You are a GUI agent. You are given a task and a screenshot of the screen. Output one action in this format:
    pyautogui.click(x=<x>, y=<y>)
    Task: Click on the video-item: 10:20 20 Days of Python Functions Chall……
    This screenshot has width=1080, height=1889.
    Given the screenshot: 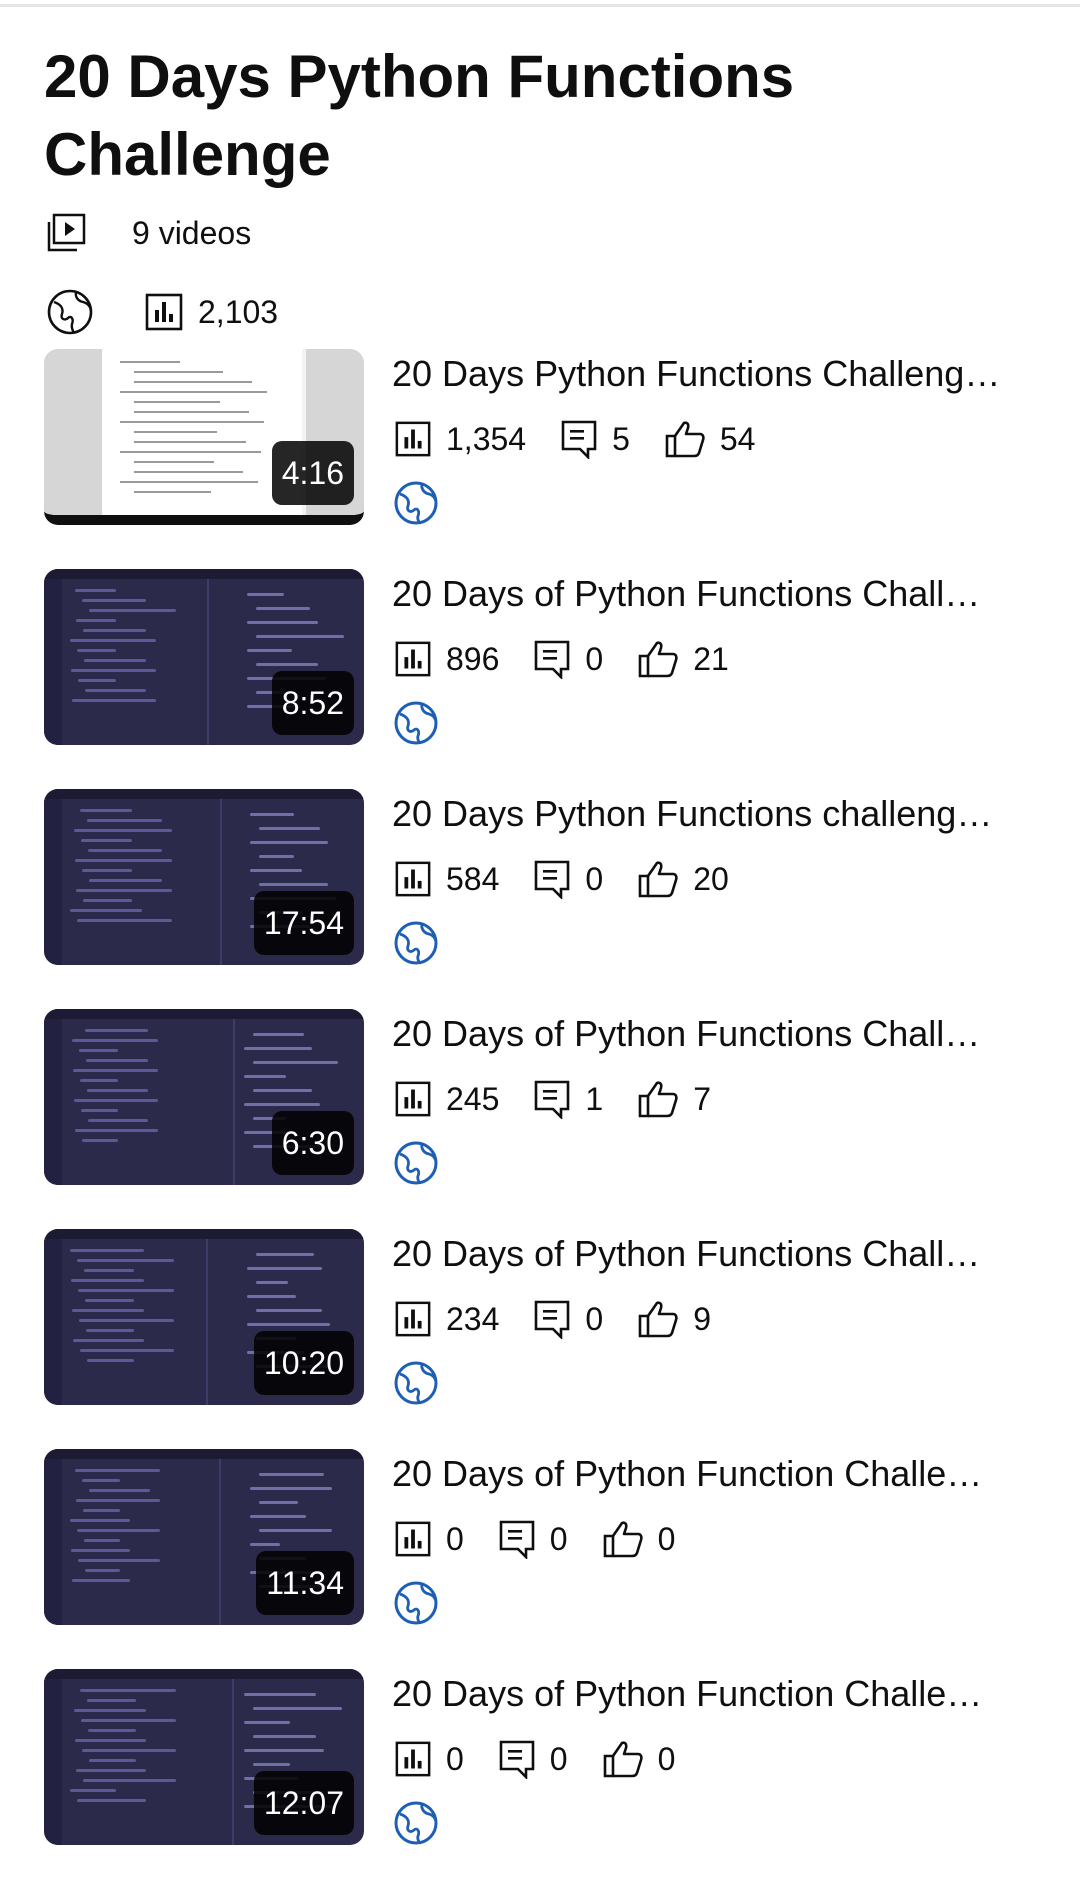 What is the action you would take?
    pyautogui.click(x=540, y=1339)
    